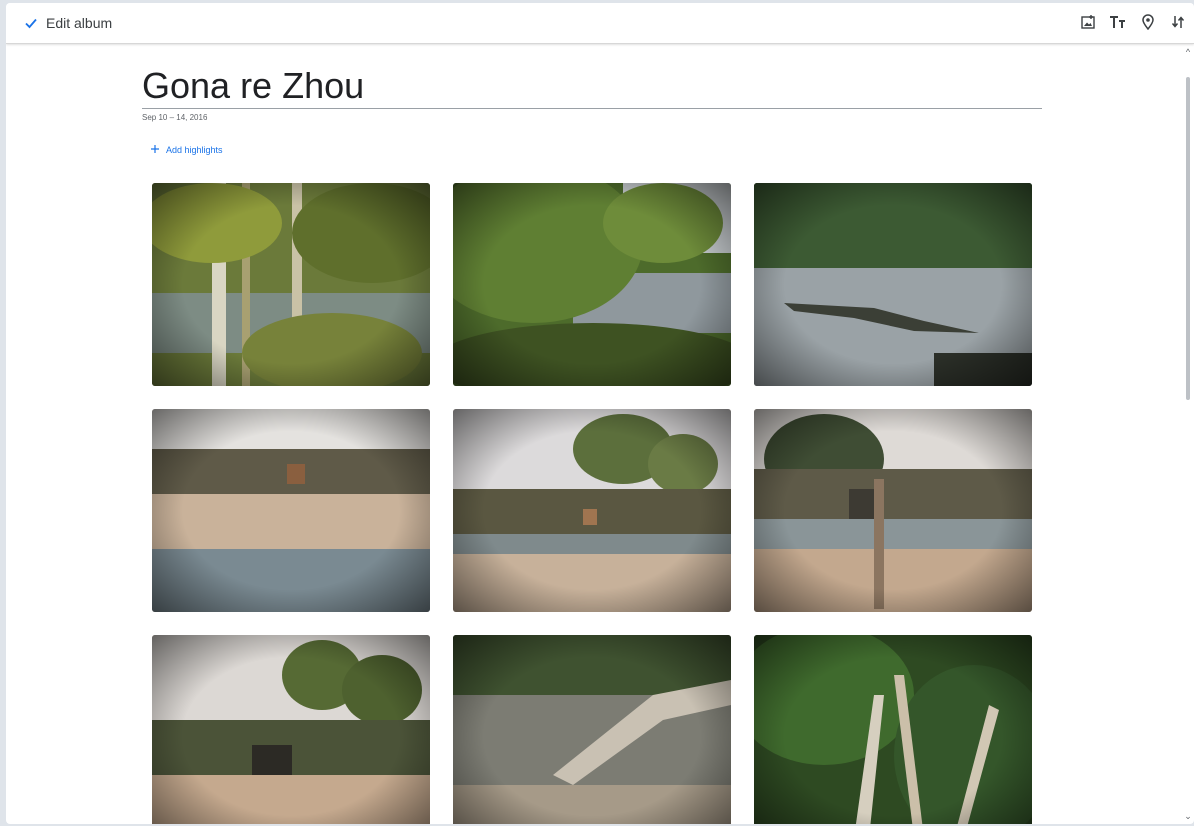 The height and width of the screenshot is (826, 1194). What do you see at coordinates (1133, 23) in the screenshot?
I see `album-tools` at bounding box center [1133, 23].